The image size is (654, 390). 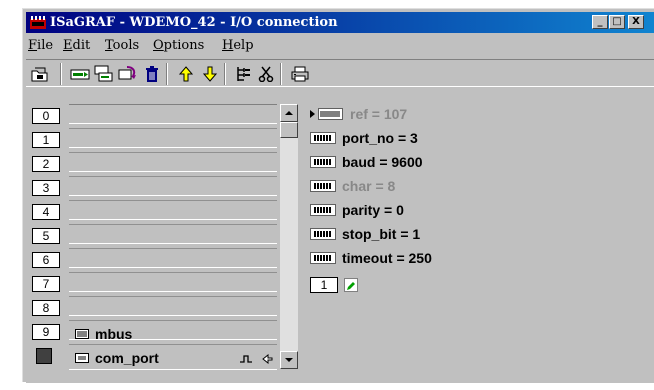 I want to click on remove-board-icon, so click(x=128, y=74).